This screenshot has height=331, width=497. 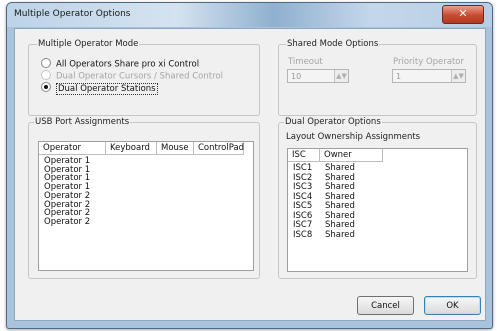 I want to click on column-header-isc: ISC, so click(x=304, y=155).